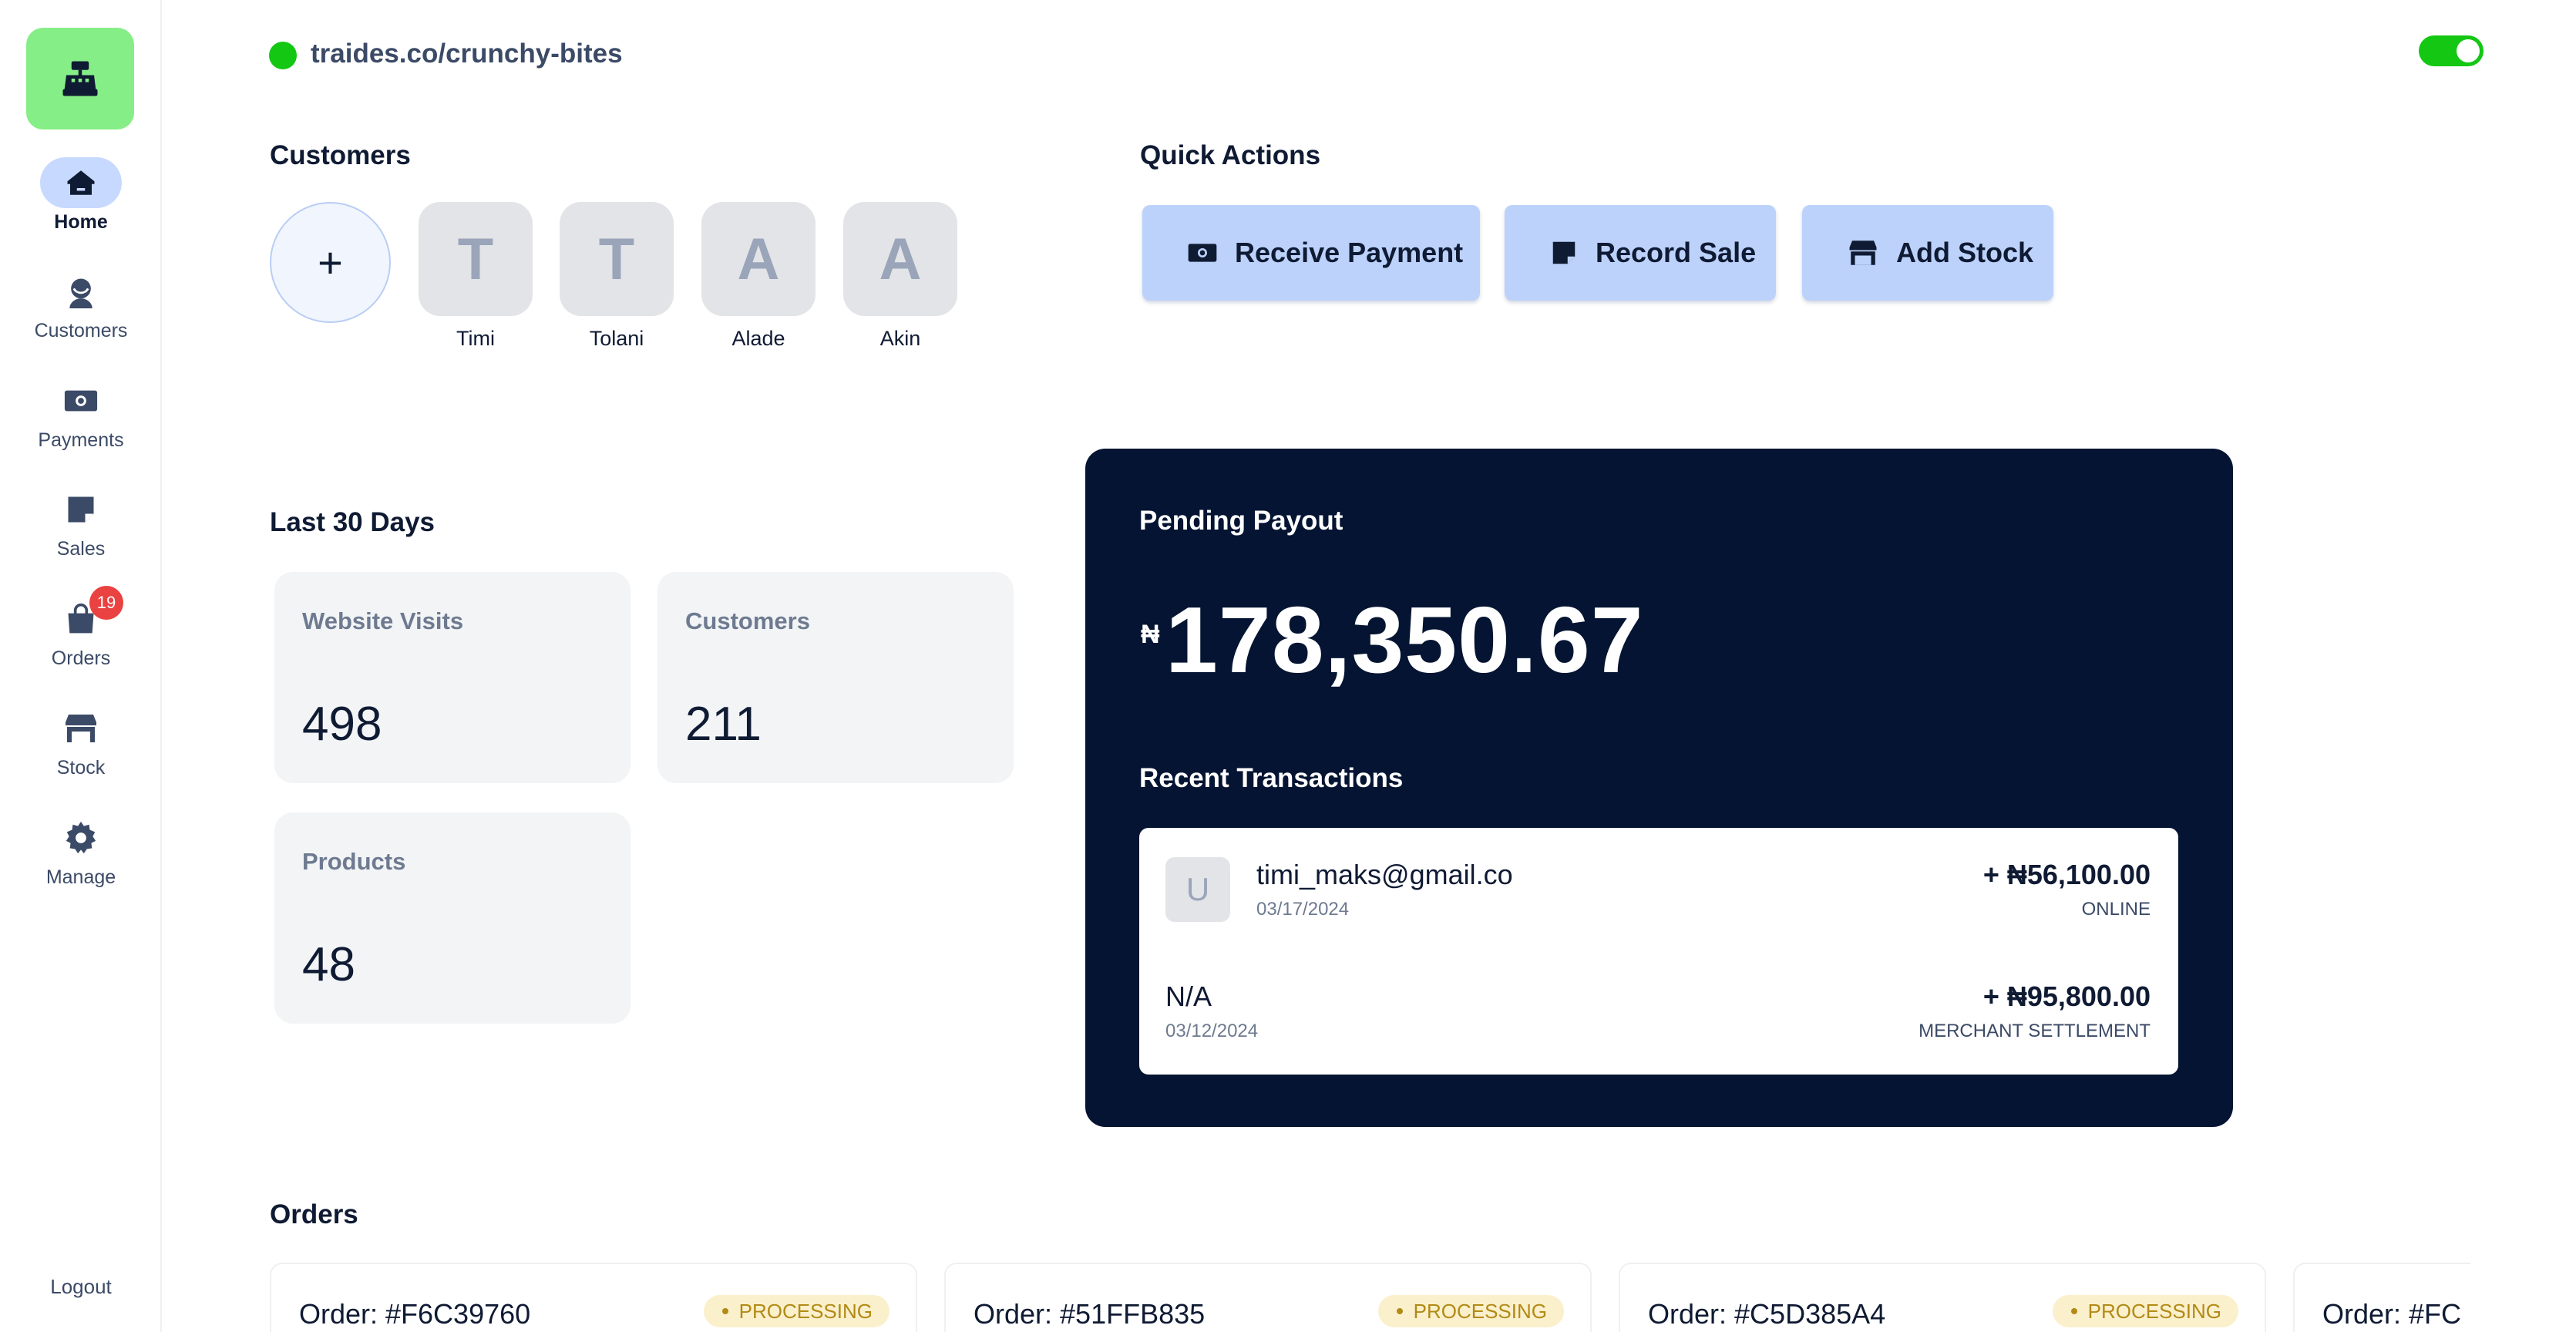 Image resolution: width=2576 pixels, height=1332 pixels. I want to click on add-customer-button: +, so click(330, 263).